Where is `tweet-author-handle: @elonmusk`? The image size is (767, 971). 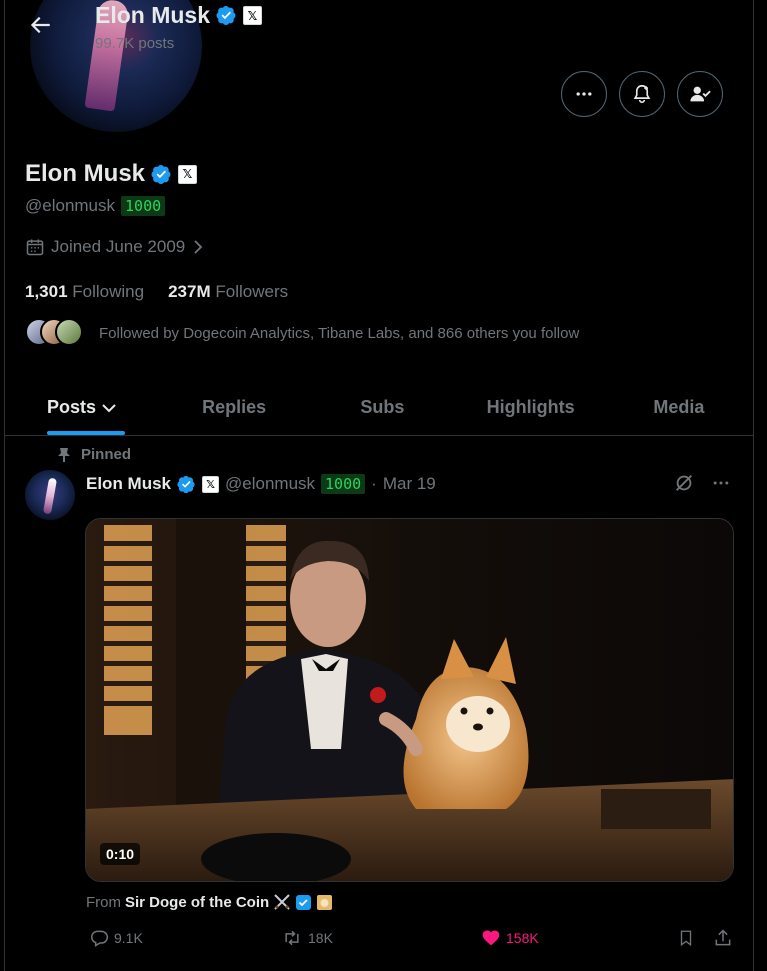
tweet-author-handle: @elonmusk is located at coordinates (270, 484).